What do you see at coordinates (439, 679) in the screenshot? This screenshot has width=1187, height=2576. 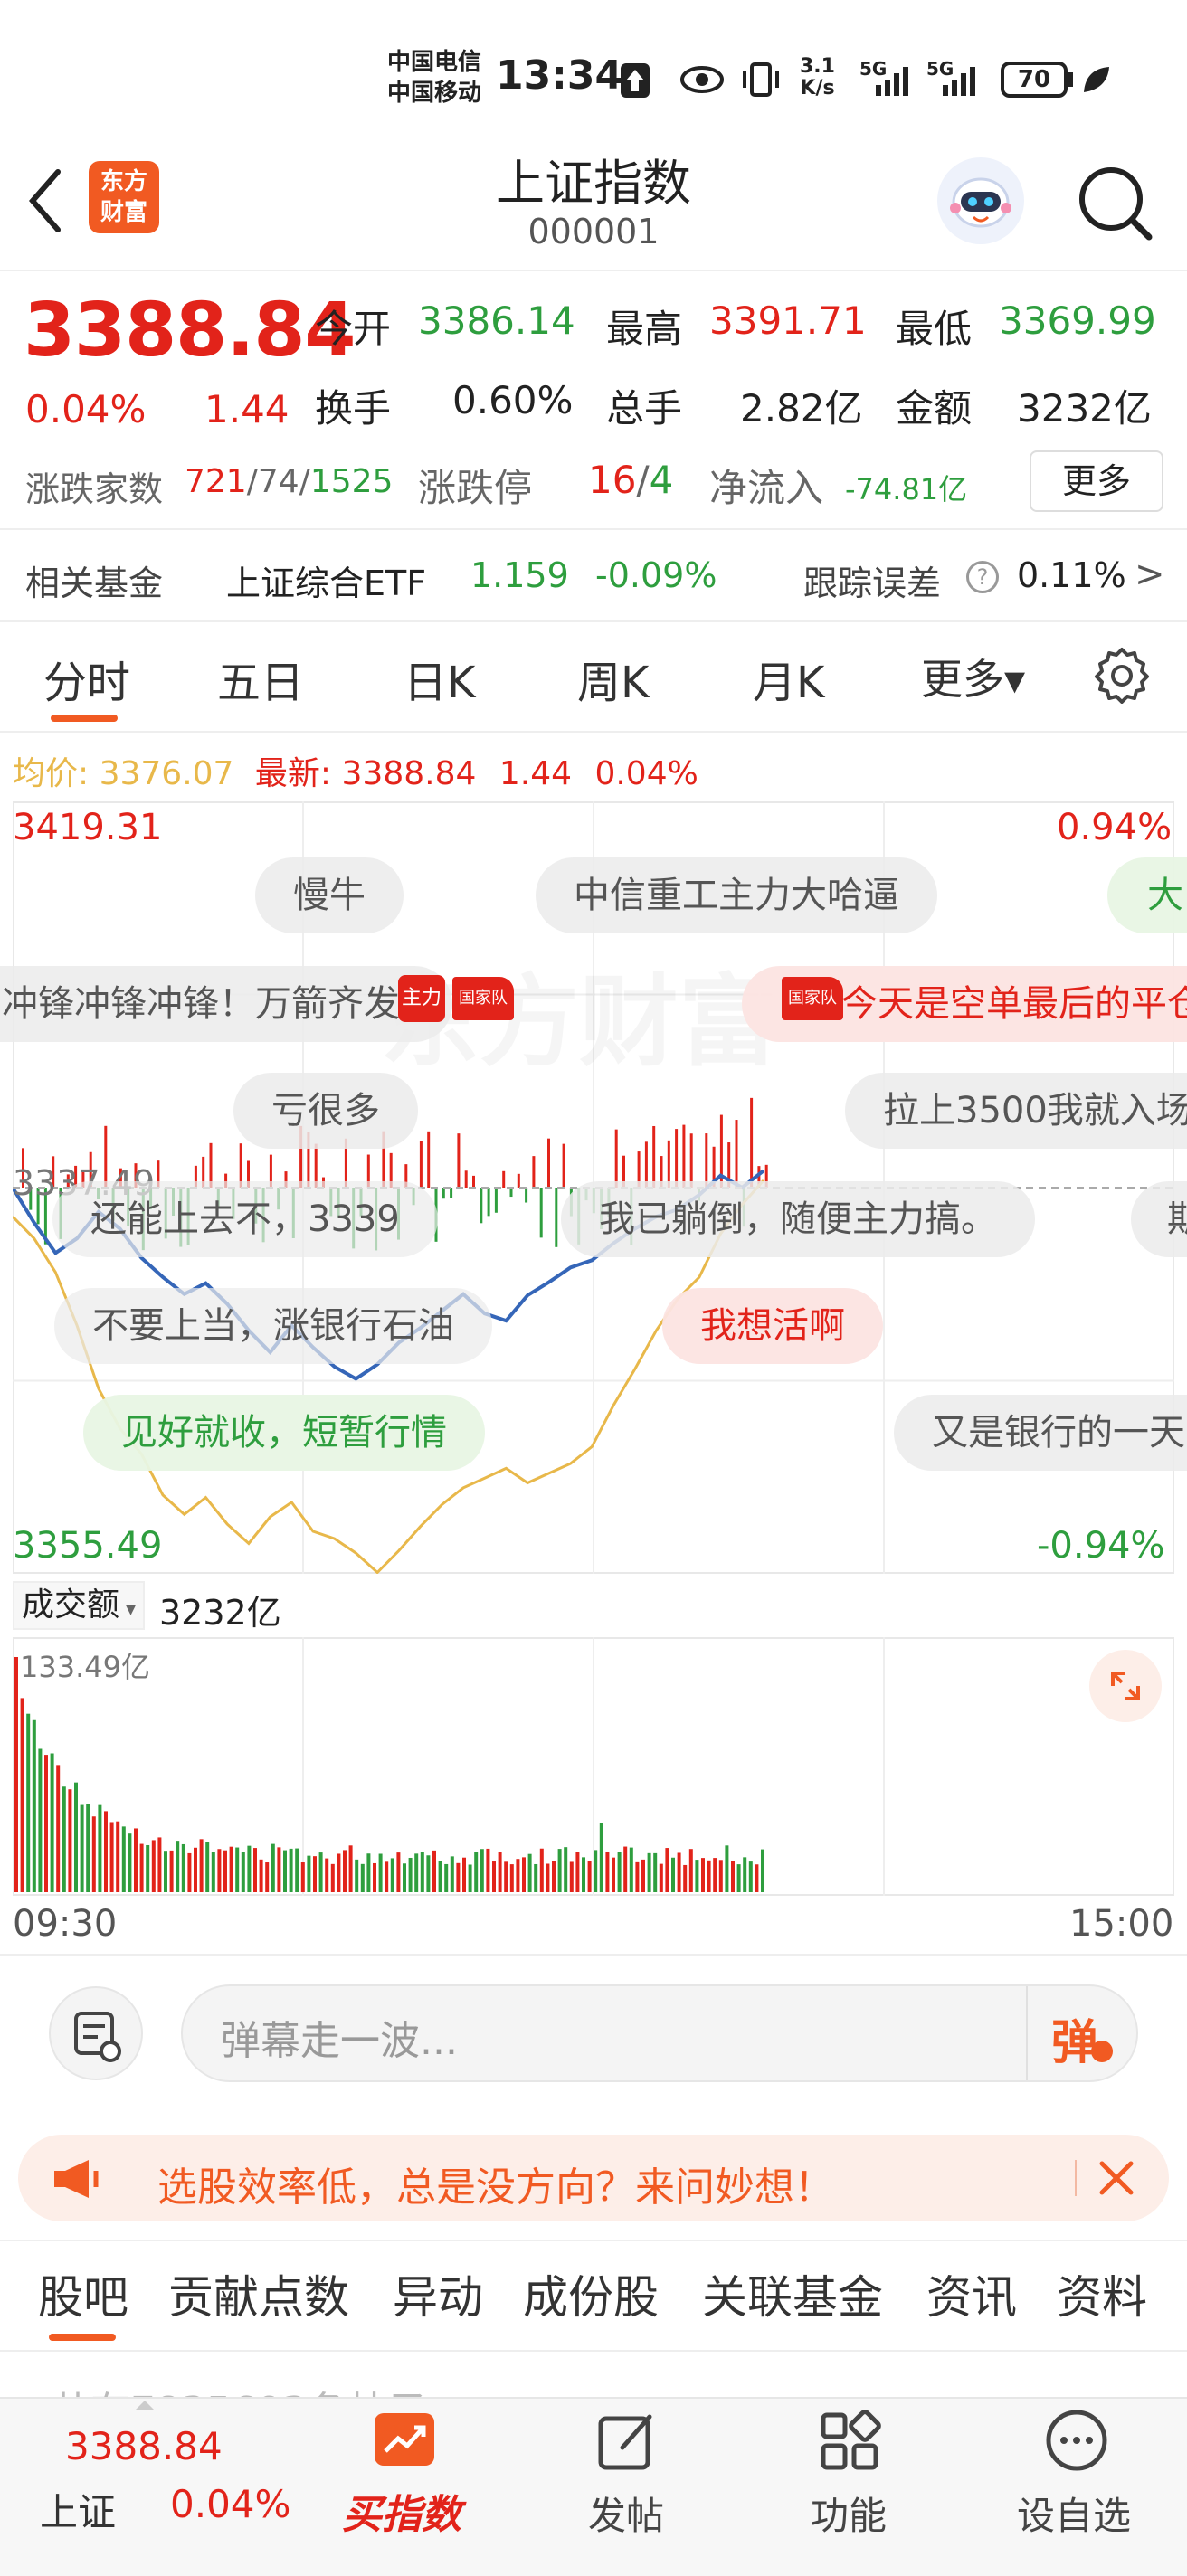 I see `tab-daily-k: 日K` at bounding box center [439, 679].